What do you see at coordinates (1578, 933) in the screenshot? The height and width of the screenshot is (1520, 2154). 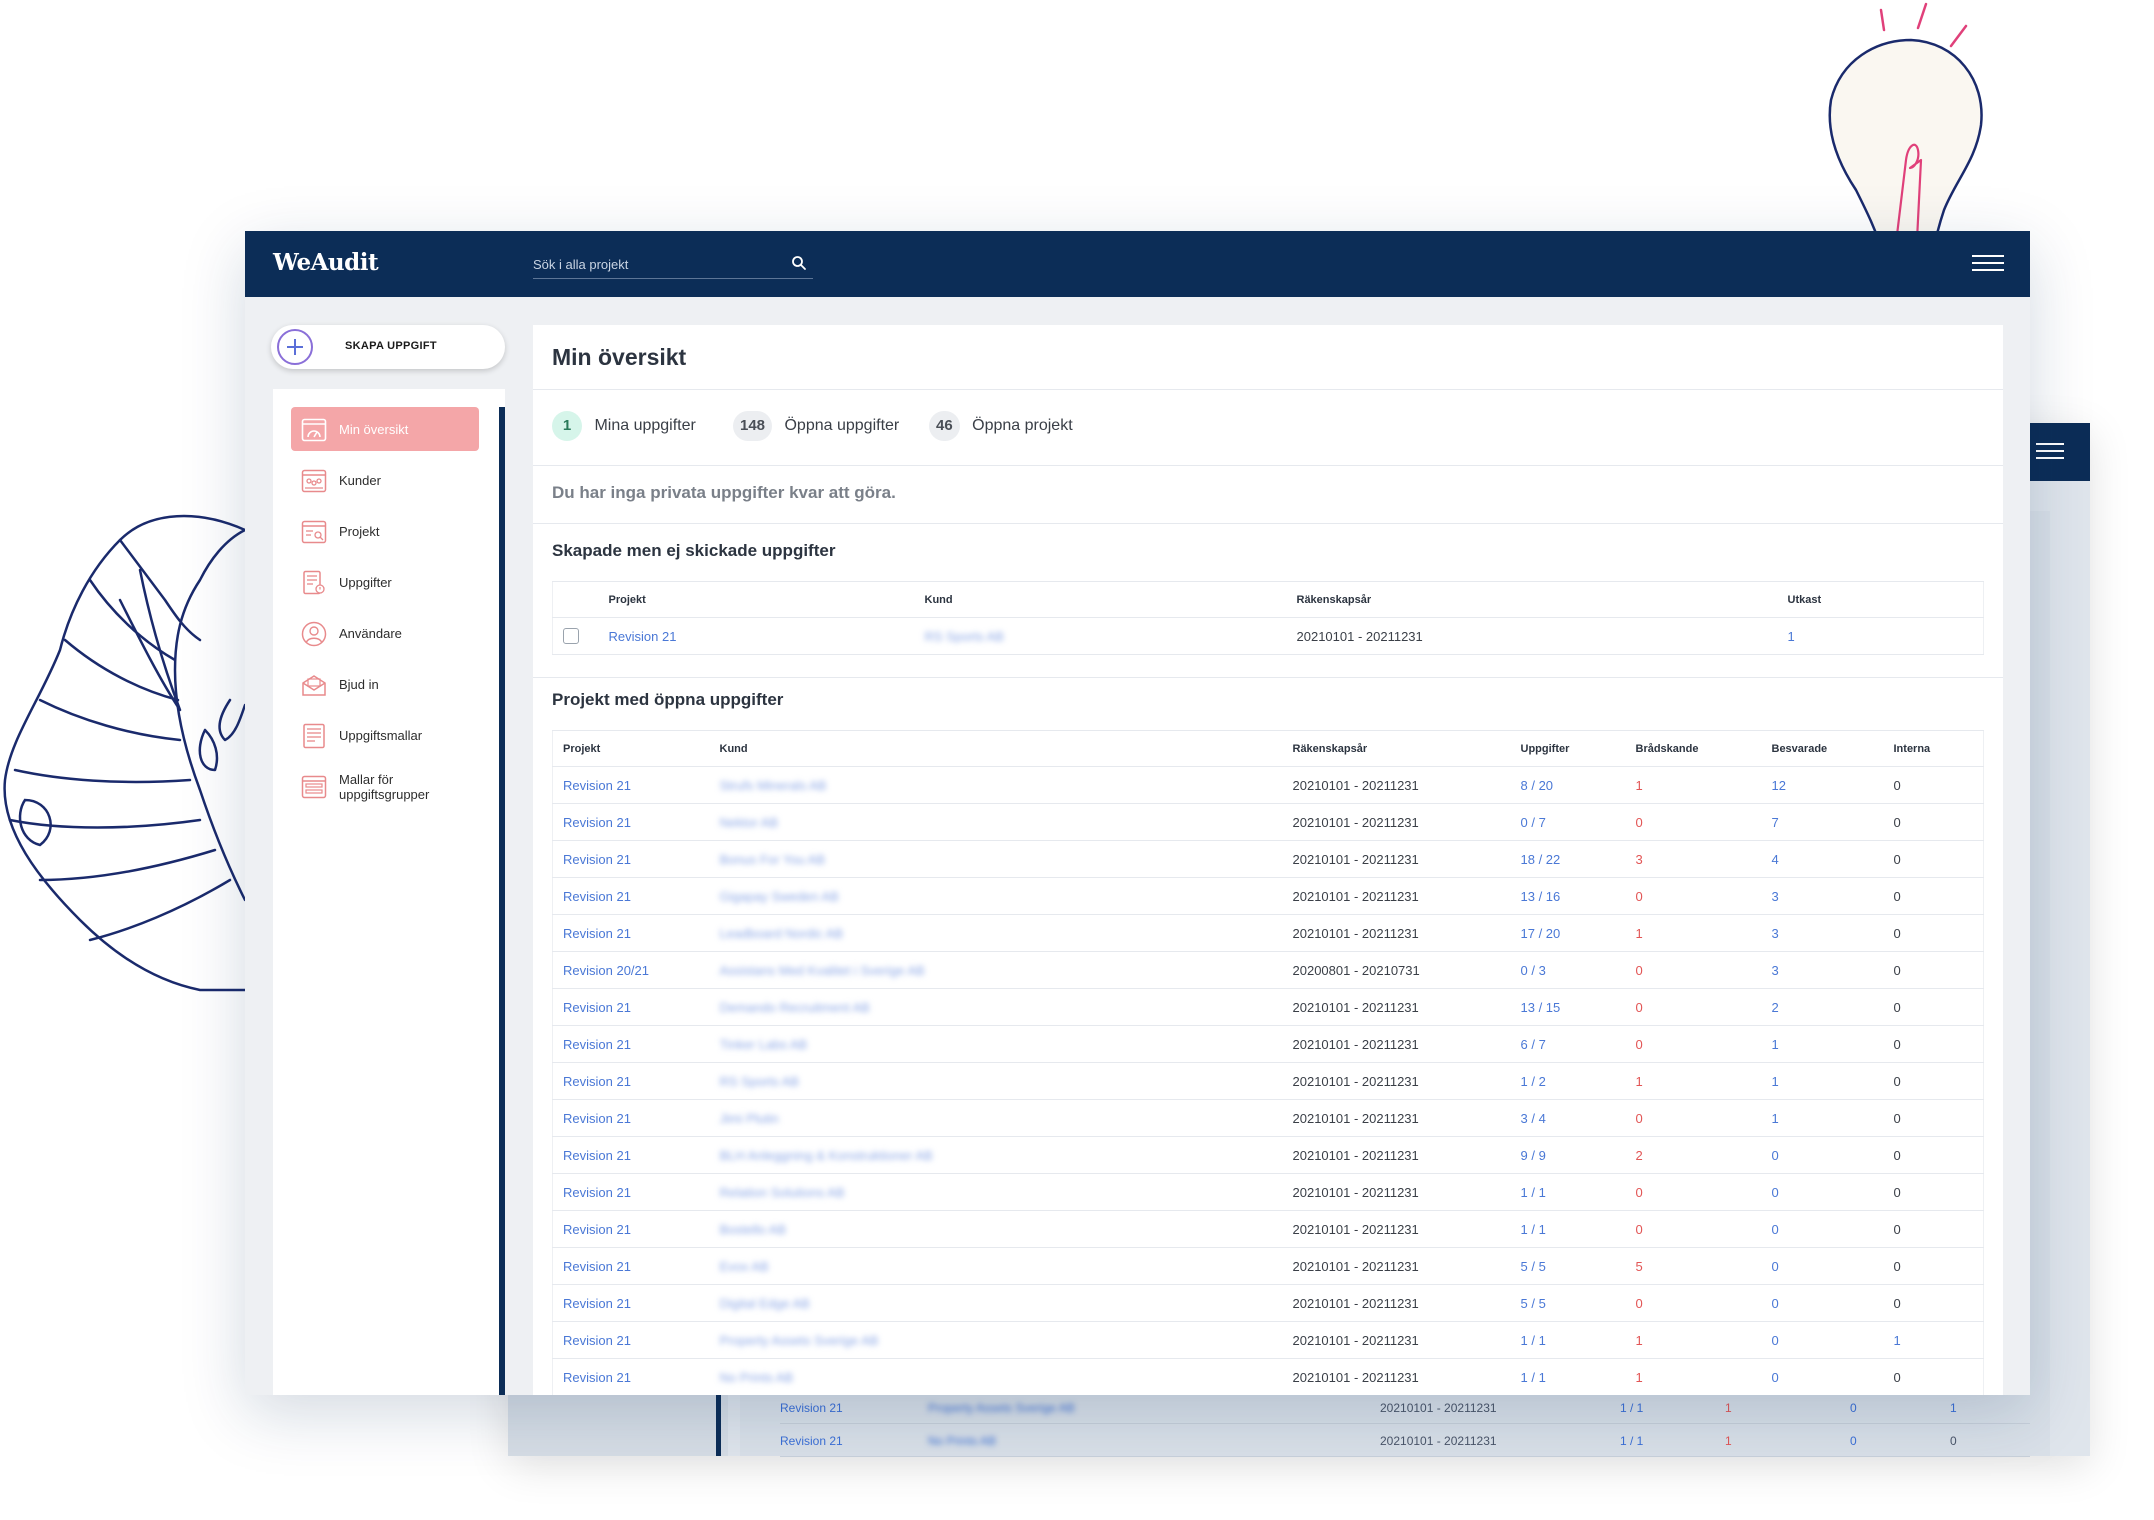 I see `tasks-count: 17 / 20` at bounding box center [1578, 933].